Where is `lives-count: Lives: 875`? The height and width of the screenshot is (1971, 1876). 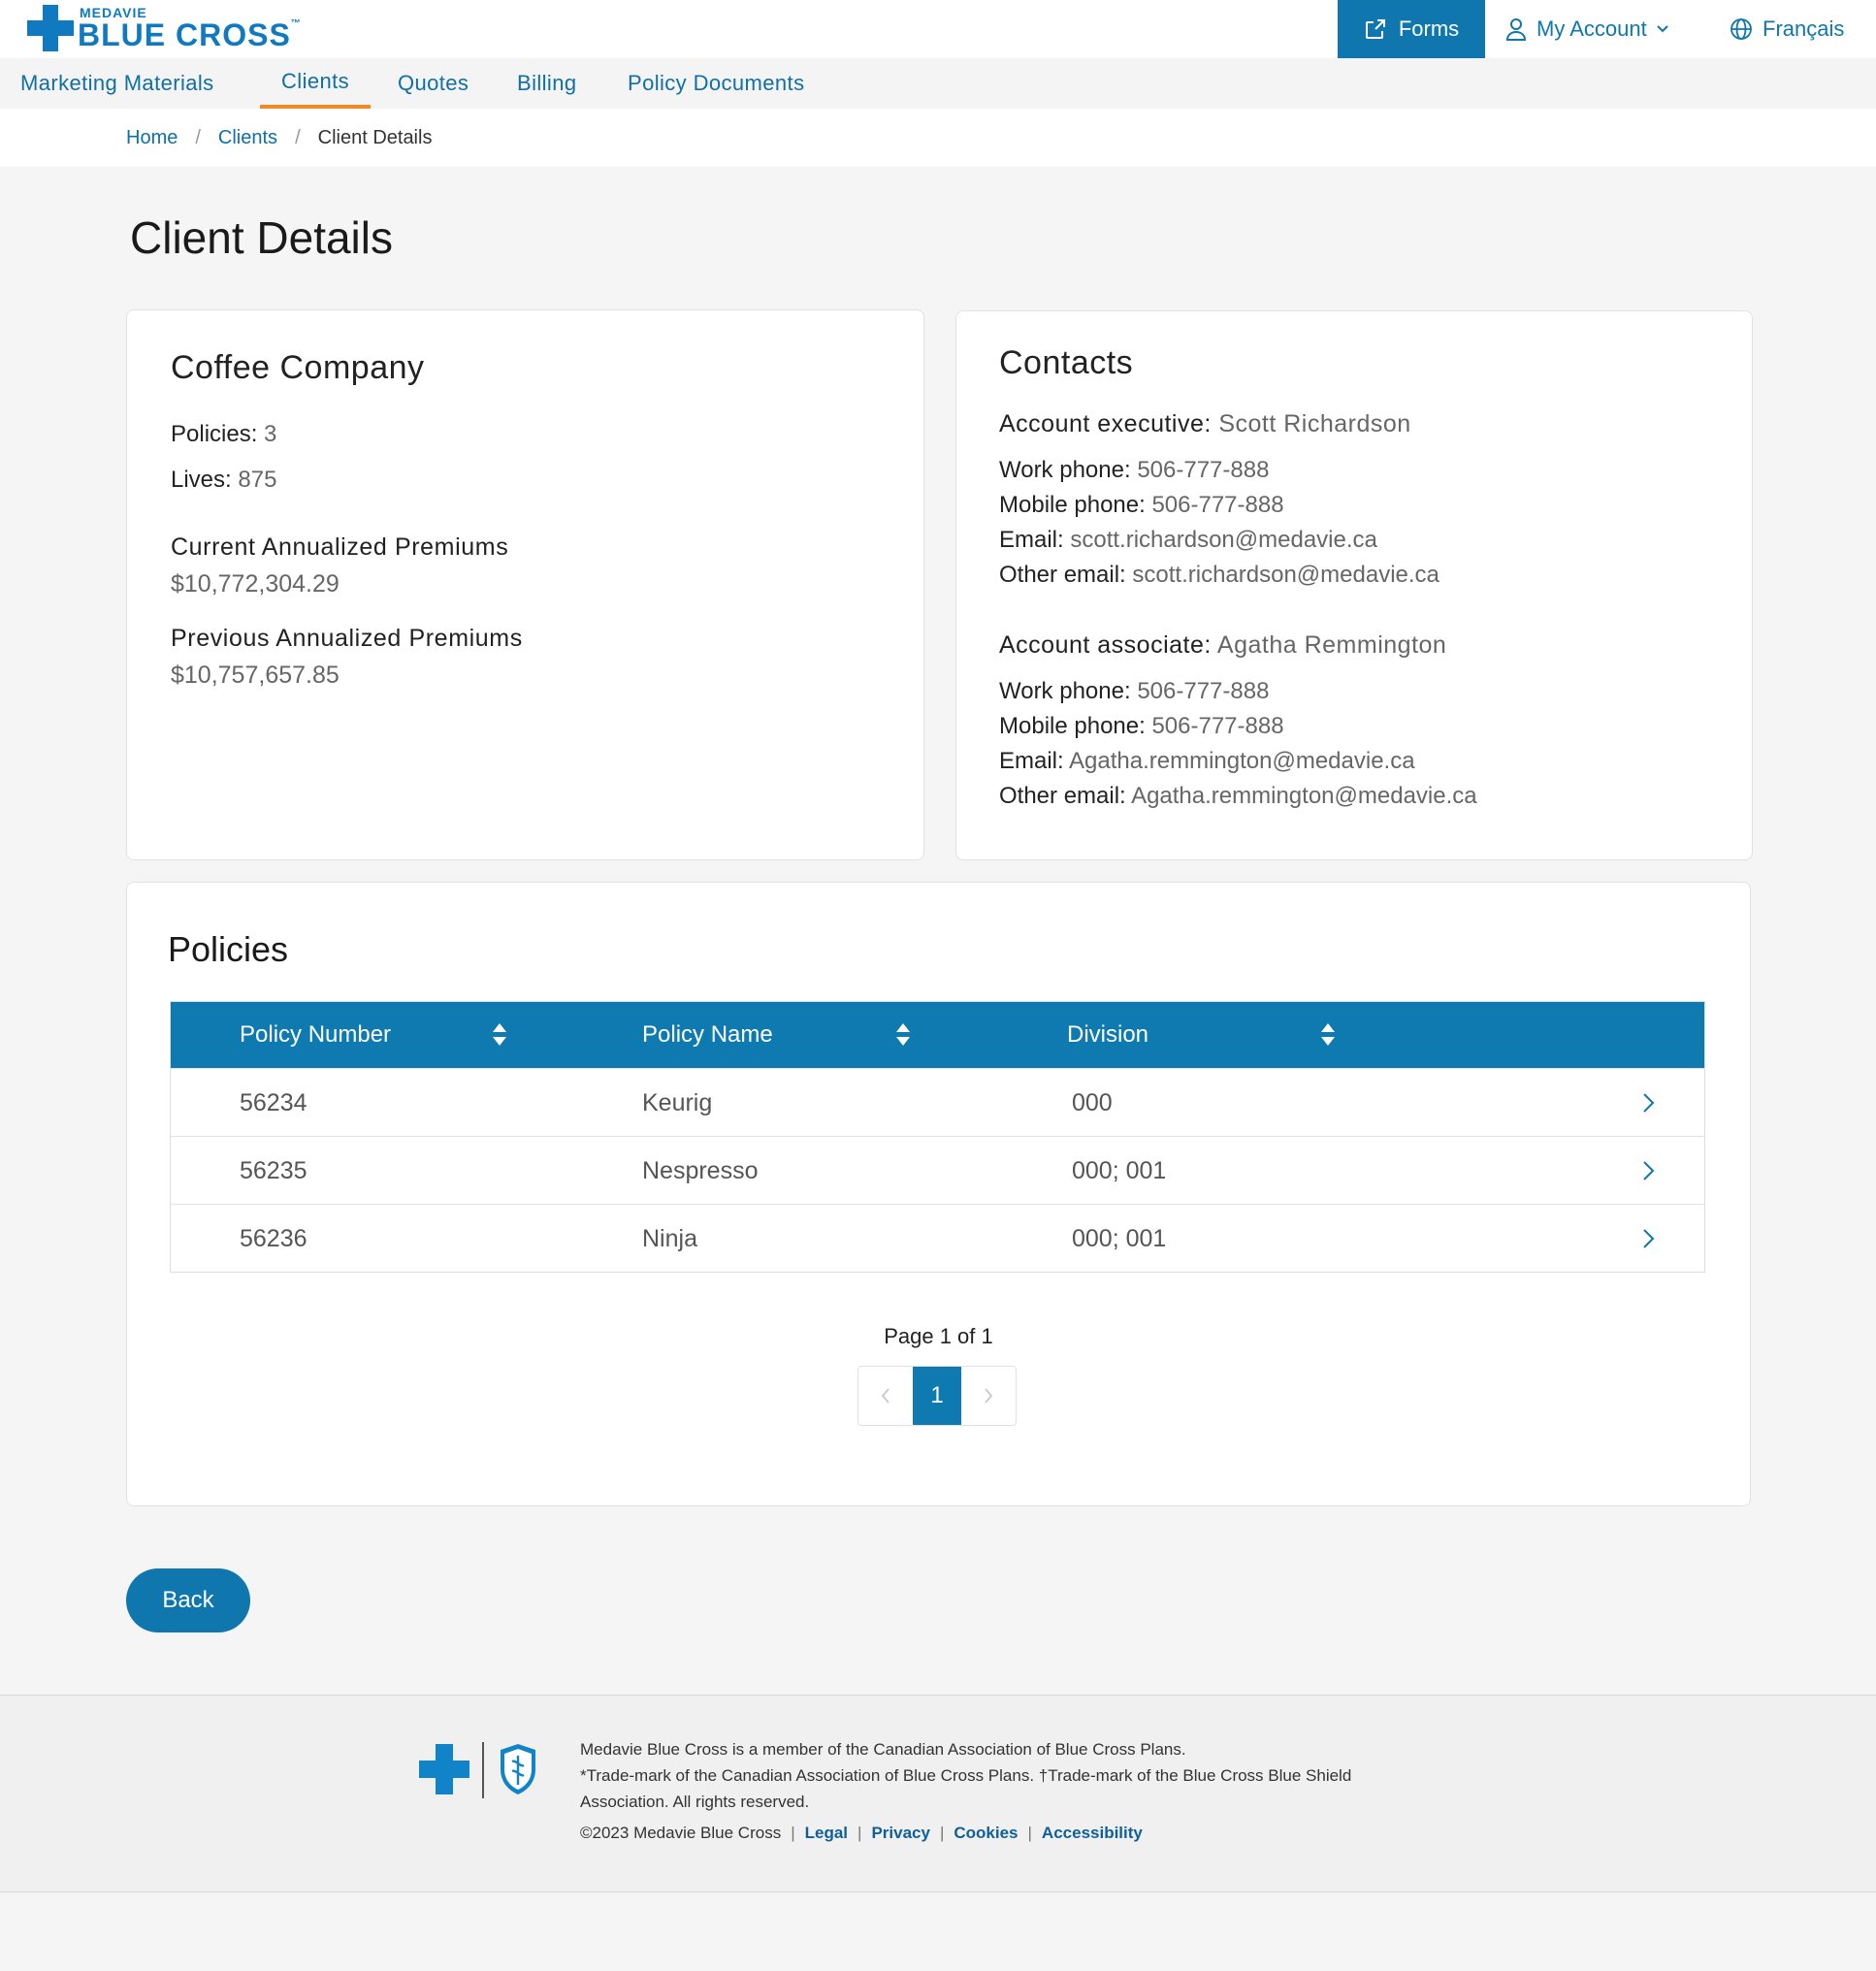 lives-count: Lives: 875 is located at coordinates (223, 480).